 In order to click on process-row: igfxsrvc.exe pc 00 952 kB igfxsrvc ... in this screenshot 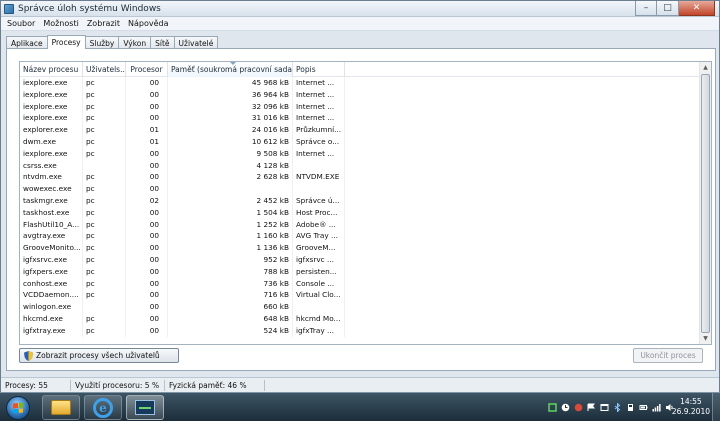, I will do `click(359, 259)`.